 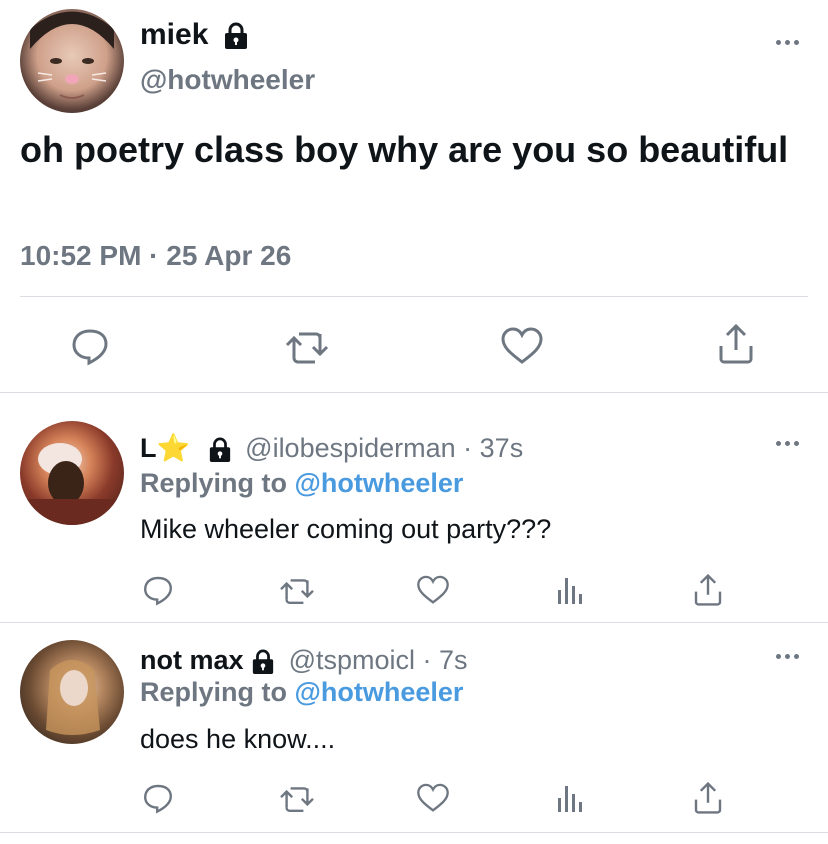 I want to click on author-name-row: miek, so click(x=194, y=35).